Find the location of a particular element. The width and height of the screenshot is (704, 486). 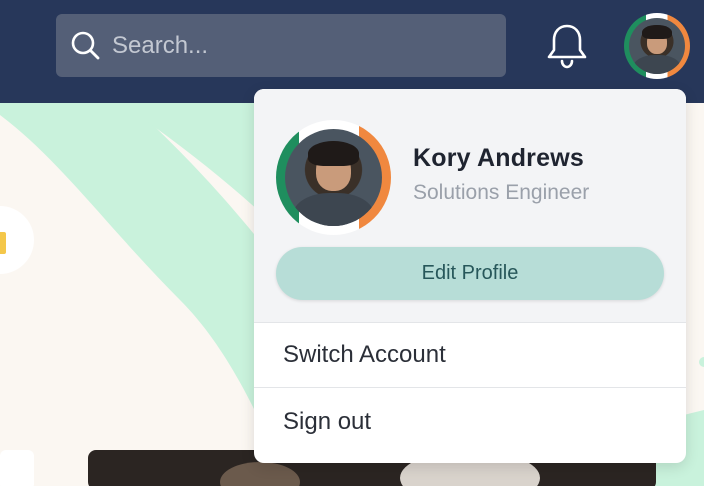

profile-name: Kory Andrews is located at coordinates (498, 158).